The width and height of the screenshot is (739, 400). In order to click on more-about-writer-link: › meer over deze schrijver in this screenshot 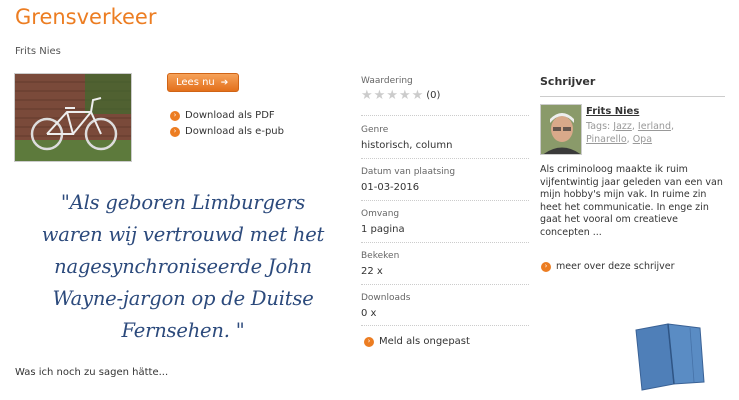, I will do `click(608, 266)`.